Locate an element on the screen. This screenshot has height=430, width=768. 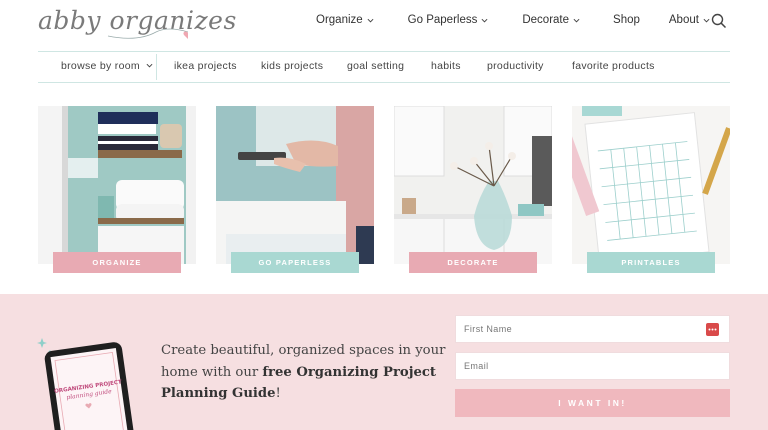
calendar-printable-photo is located at coordinates (651, 185).